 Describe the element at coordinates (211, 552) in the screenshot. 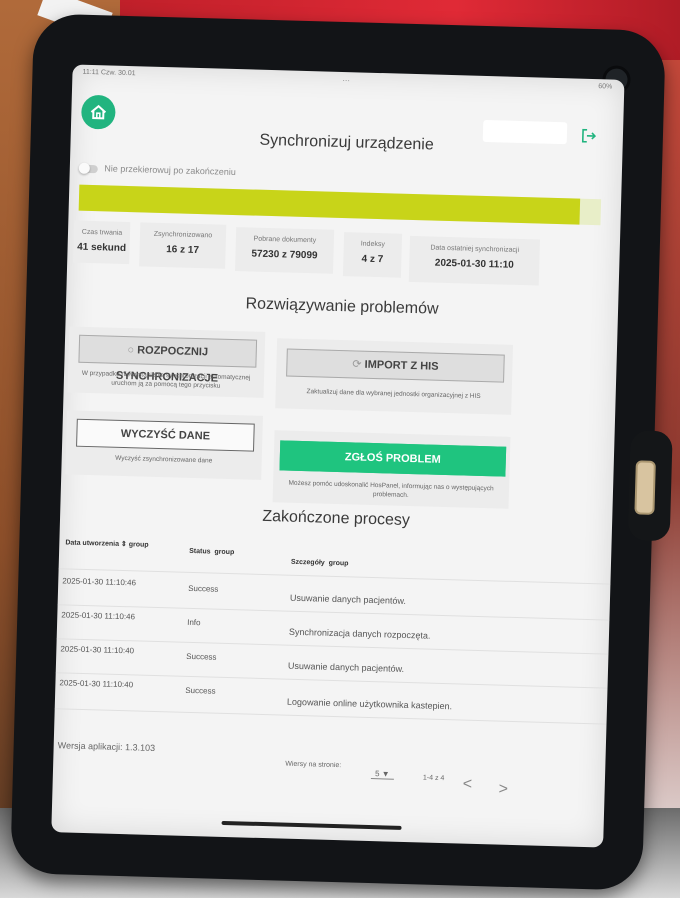

I see `col-status-header: Status group` at that location.